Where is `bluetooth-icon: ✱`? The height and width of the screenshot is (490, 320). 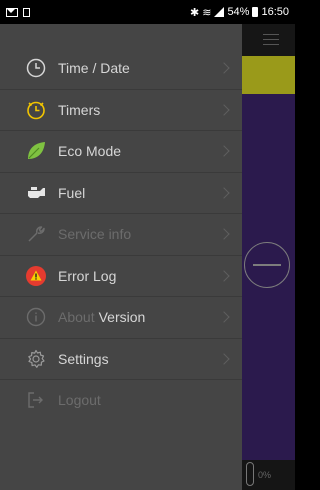
bluetooth-icon: ✱ is located at coordinates (195, 12).